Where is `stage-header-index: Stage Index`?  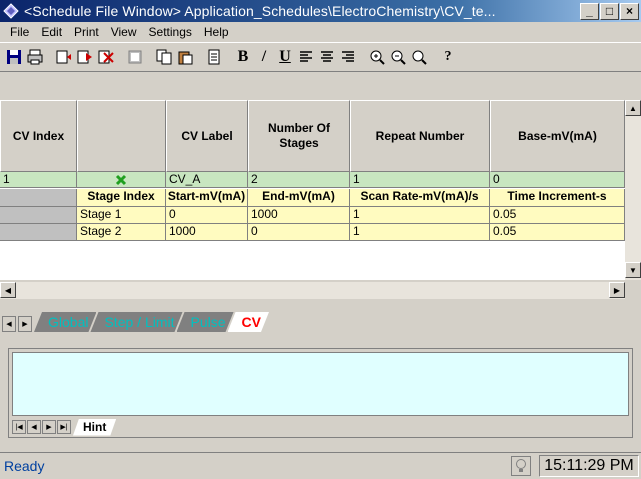
stage-header-index: Stage Index is located at coordinates (121, 198).